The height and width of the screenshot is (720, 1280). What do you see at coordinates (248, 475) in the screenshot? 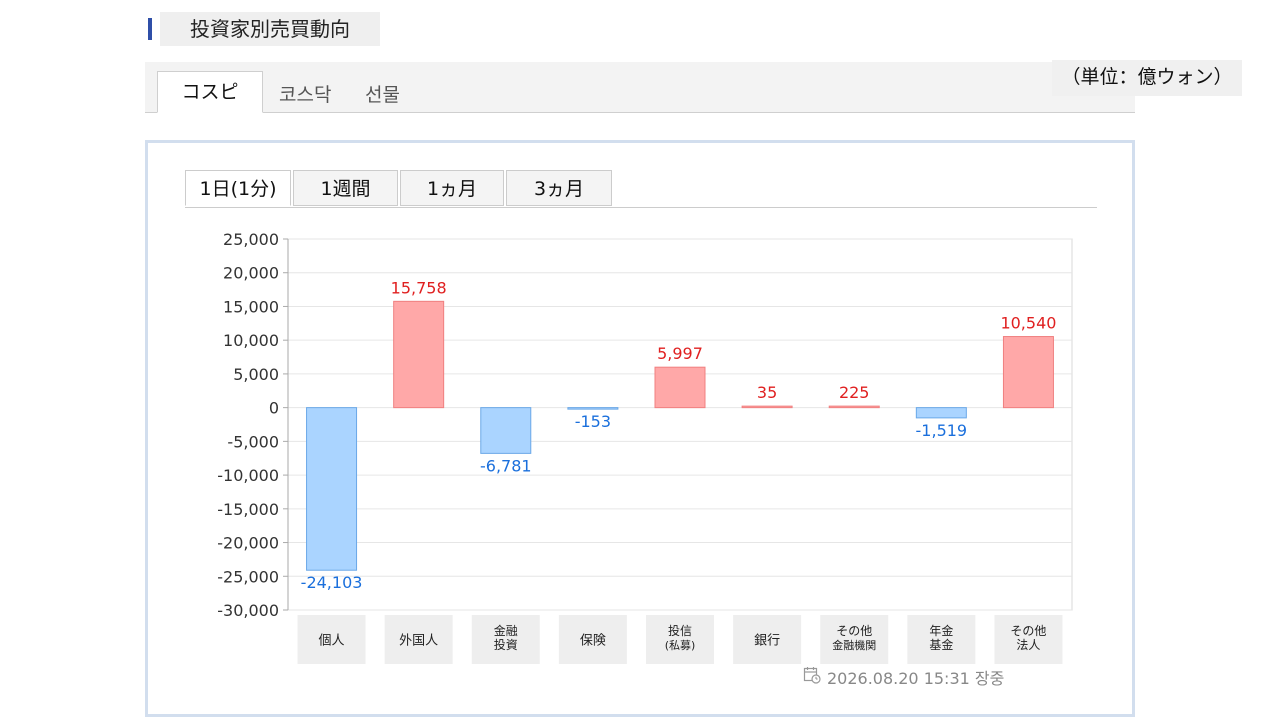
I see `y-tick-label: -10,000` at bounding box center [248, 475].